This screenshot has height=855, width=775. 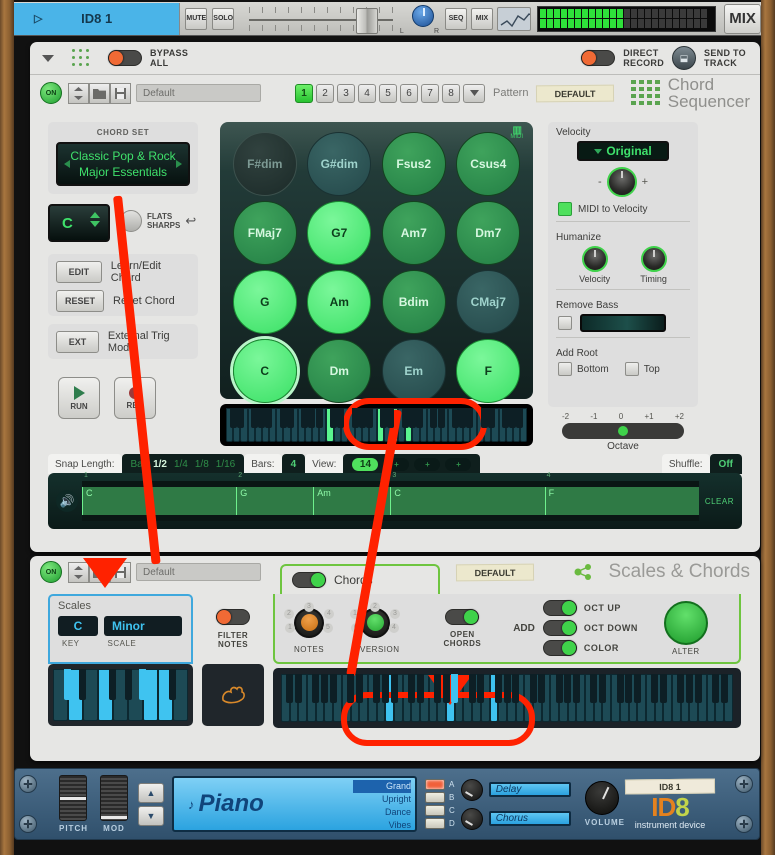 What do you see at coordinates (623, 323) in the screenshot?
I see `remove-bass-meter` at bounding box center [623, 323].